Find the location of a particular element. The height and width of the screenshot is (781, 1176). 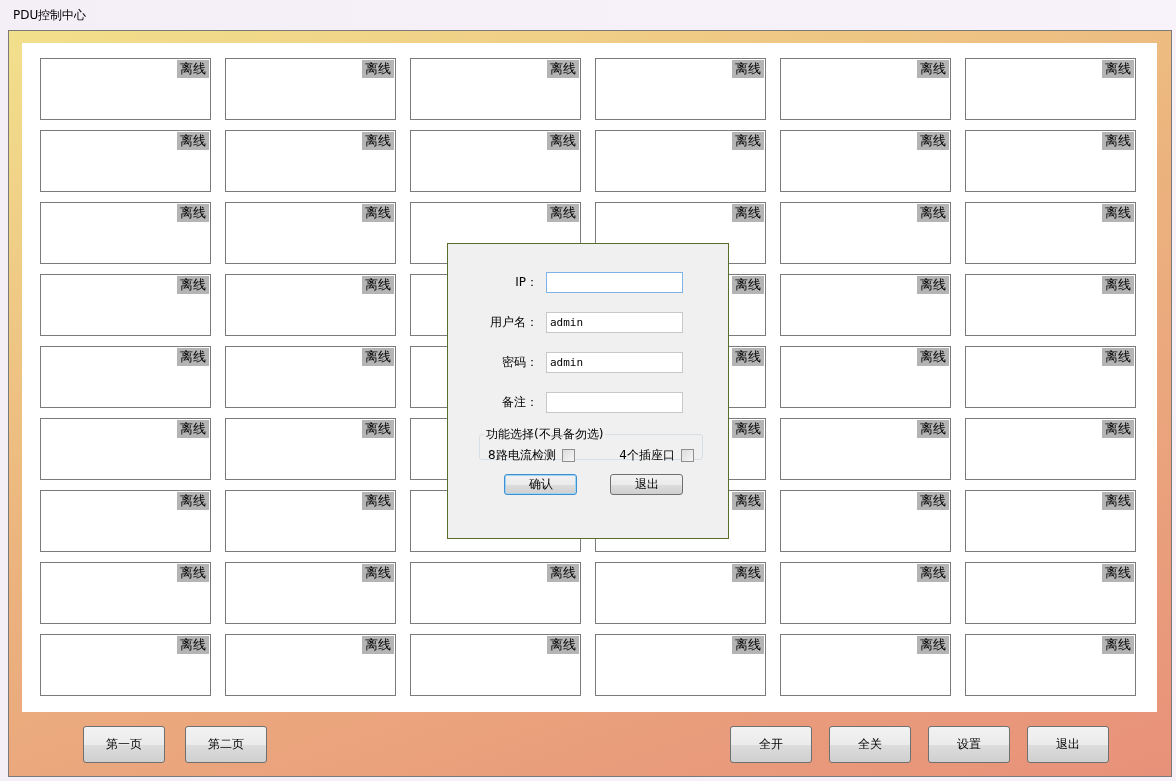

field-label: 密码： is located at coordinates (519, 362).